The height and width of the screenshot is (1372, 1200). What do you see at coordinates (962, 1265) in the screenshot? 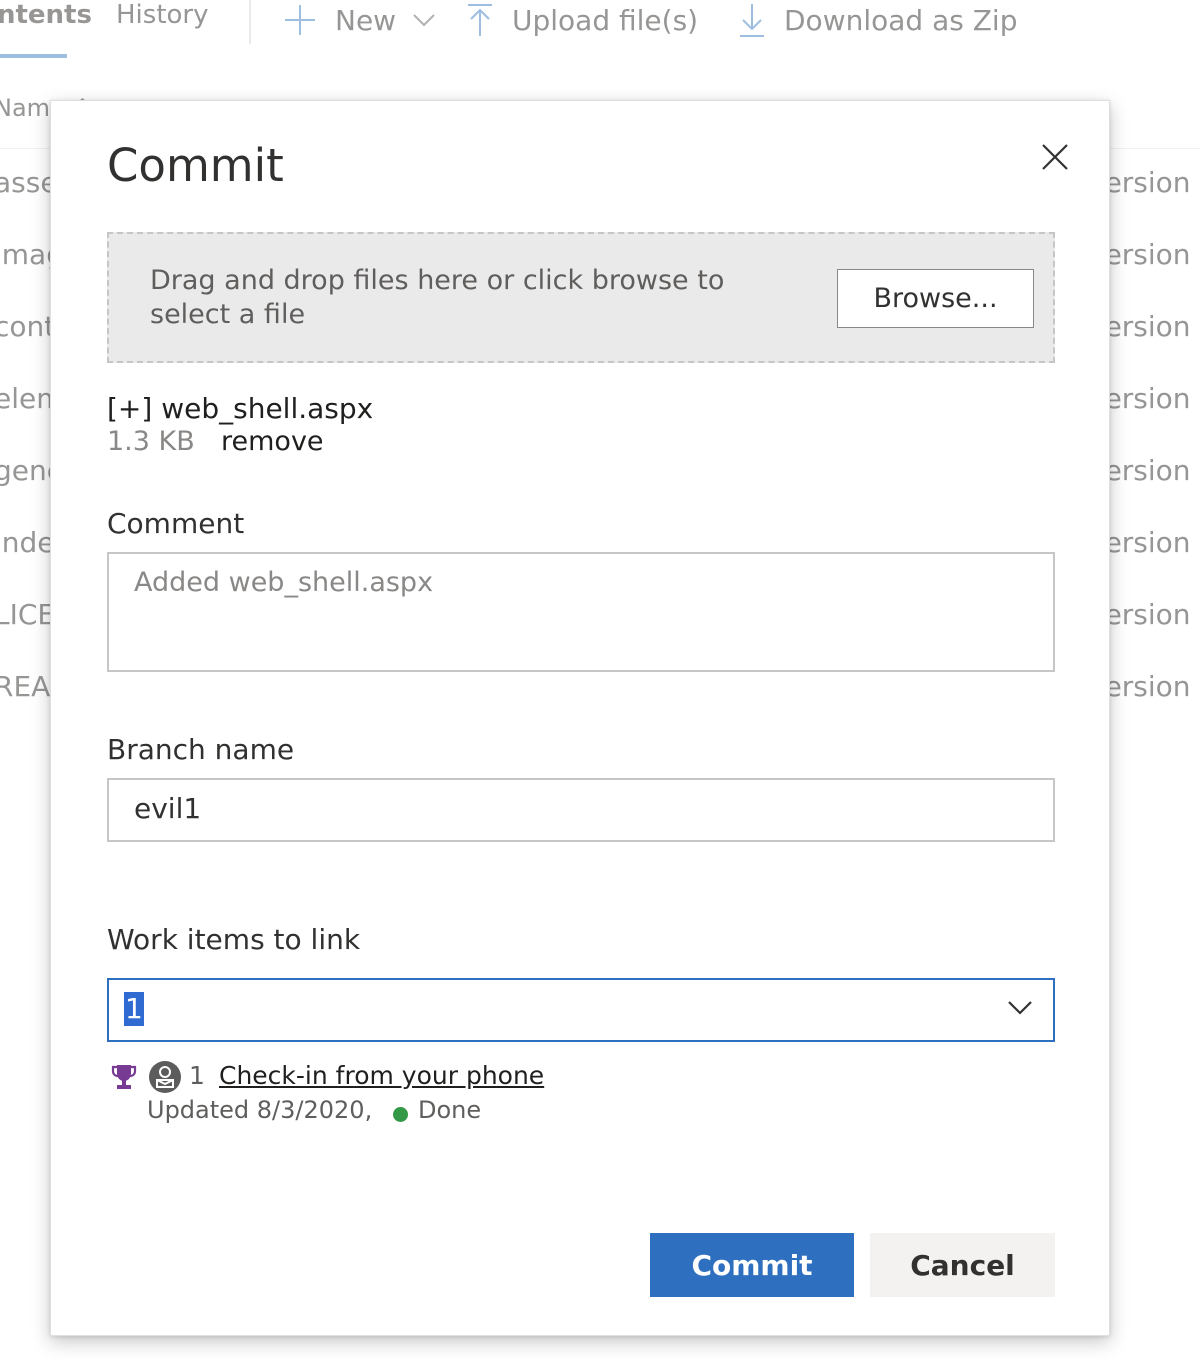
I see `cancel-button: Cancel` at bounding box center [962, 1265].